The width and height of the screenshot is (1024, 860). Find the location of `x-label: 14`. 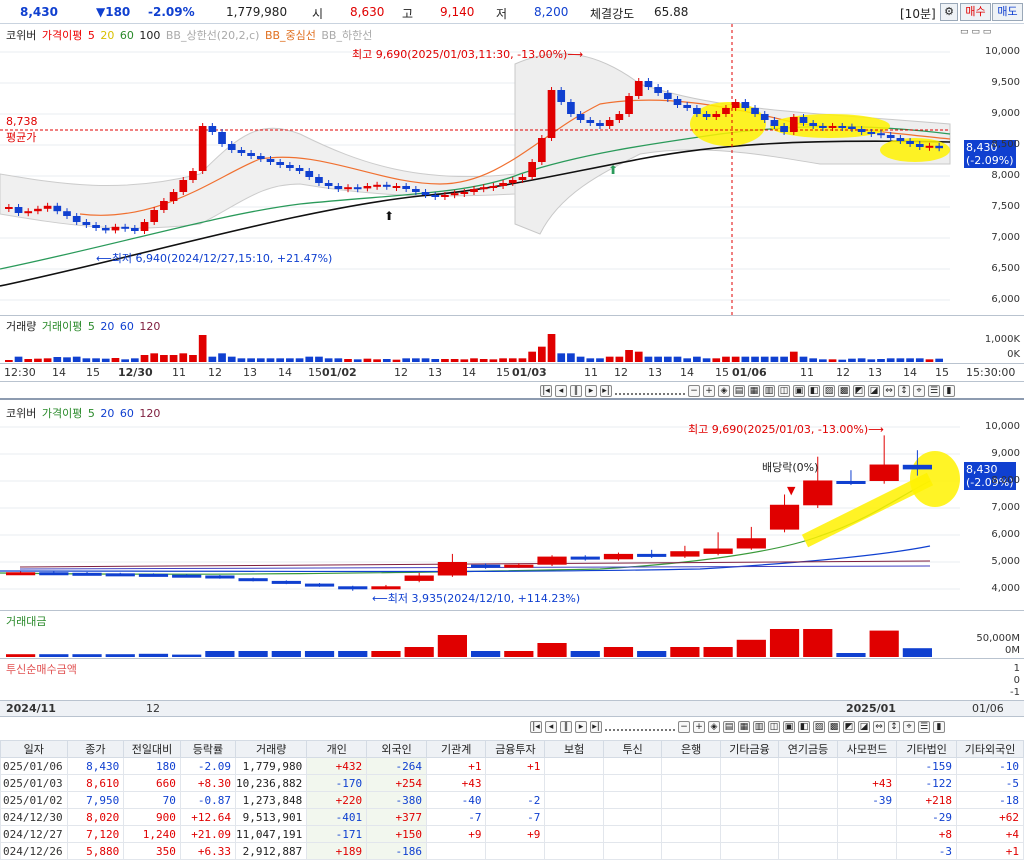

x-label: 14 is located at coordinates (469, 372).